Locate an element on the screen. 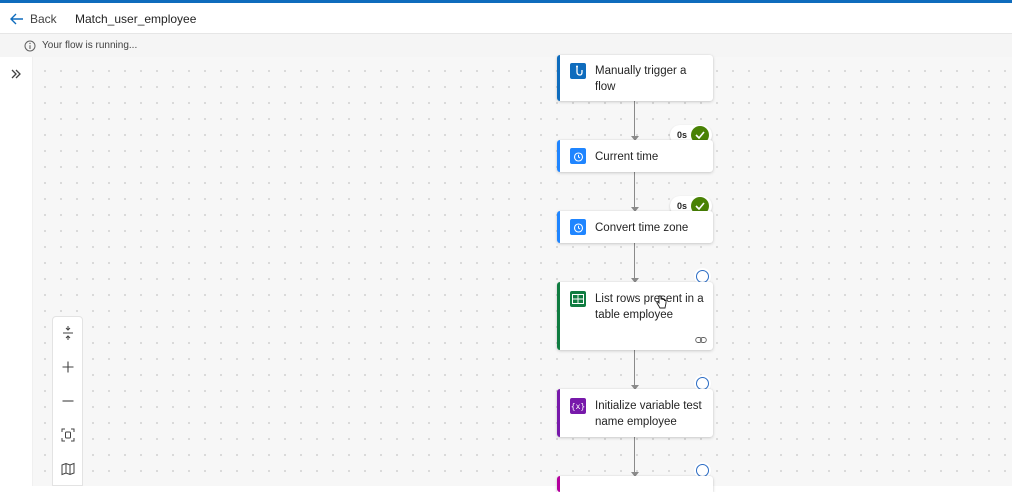 Image resolution: width=1012 pixels, height=492 pixels. header-bar: Back Match_user_employee is located at coordinates (506, 18).